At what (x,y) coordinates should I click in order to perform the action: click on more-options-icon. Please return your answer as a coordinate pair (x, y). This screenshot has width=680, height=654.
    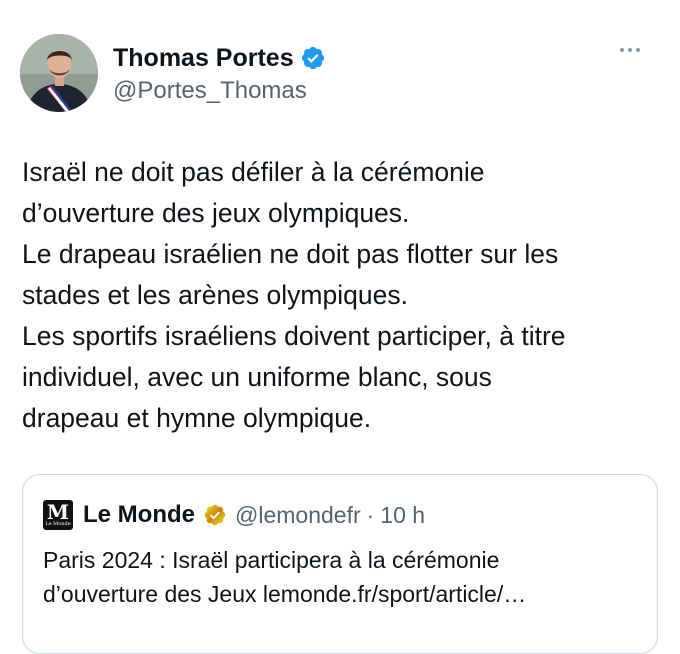
    Looking at the image, I should click on (630, 50).